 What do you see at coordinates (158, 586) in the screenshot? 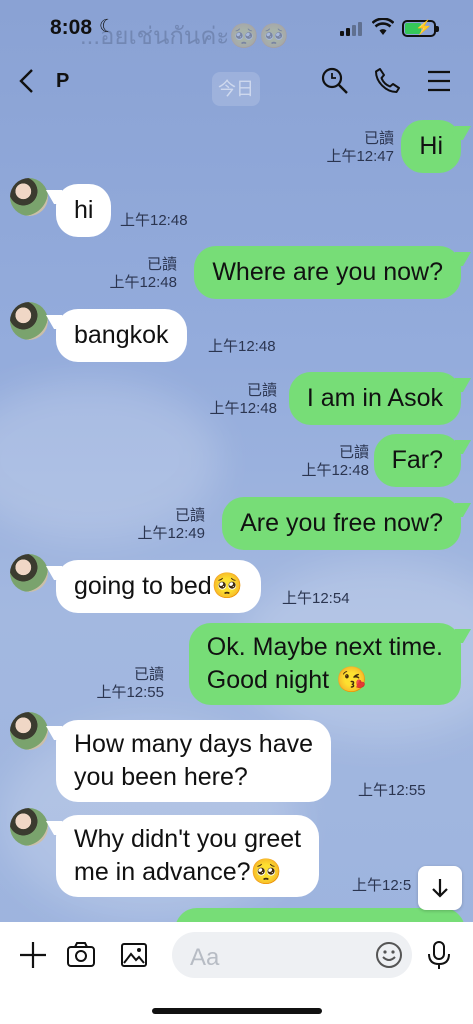
I see `message-bubble-incoming: going to bed🥺` at bounding box center [158, 586].